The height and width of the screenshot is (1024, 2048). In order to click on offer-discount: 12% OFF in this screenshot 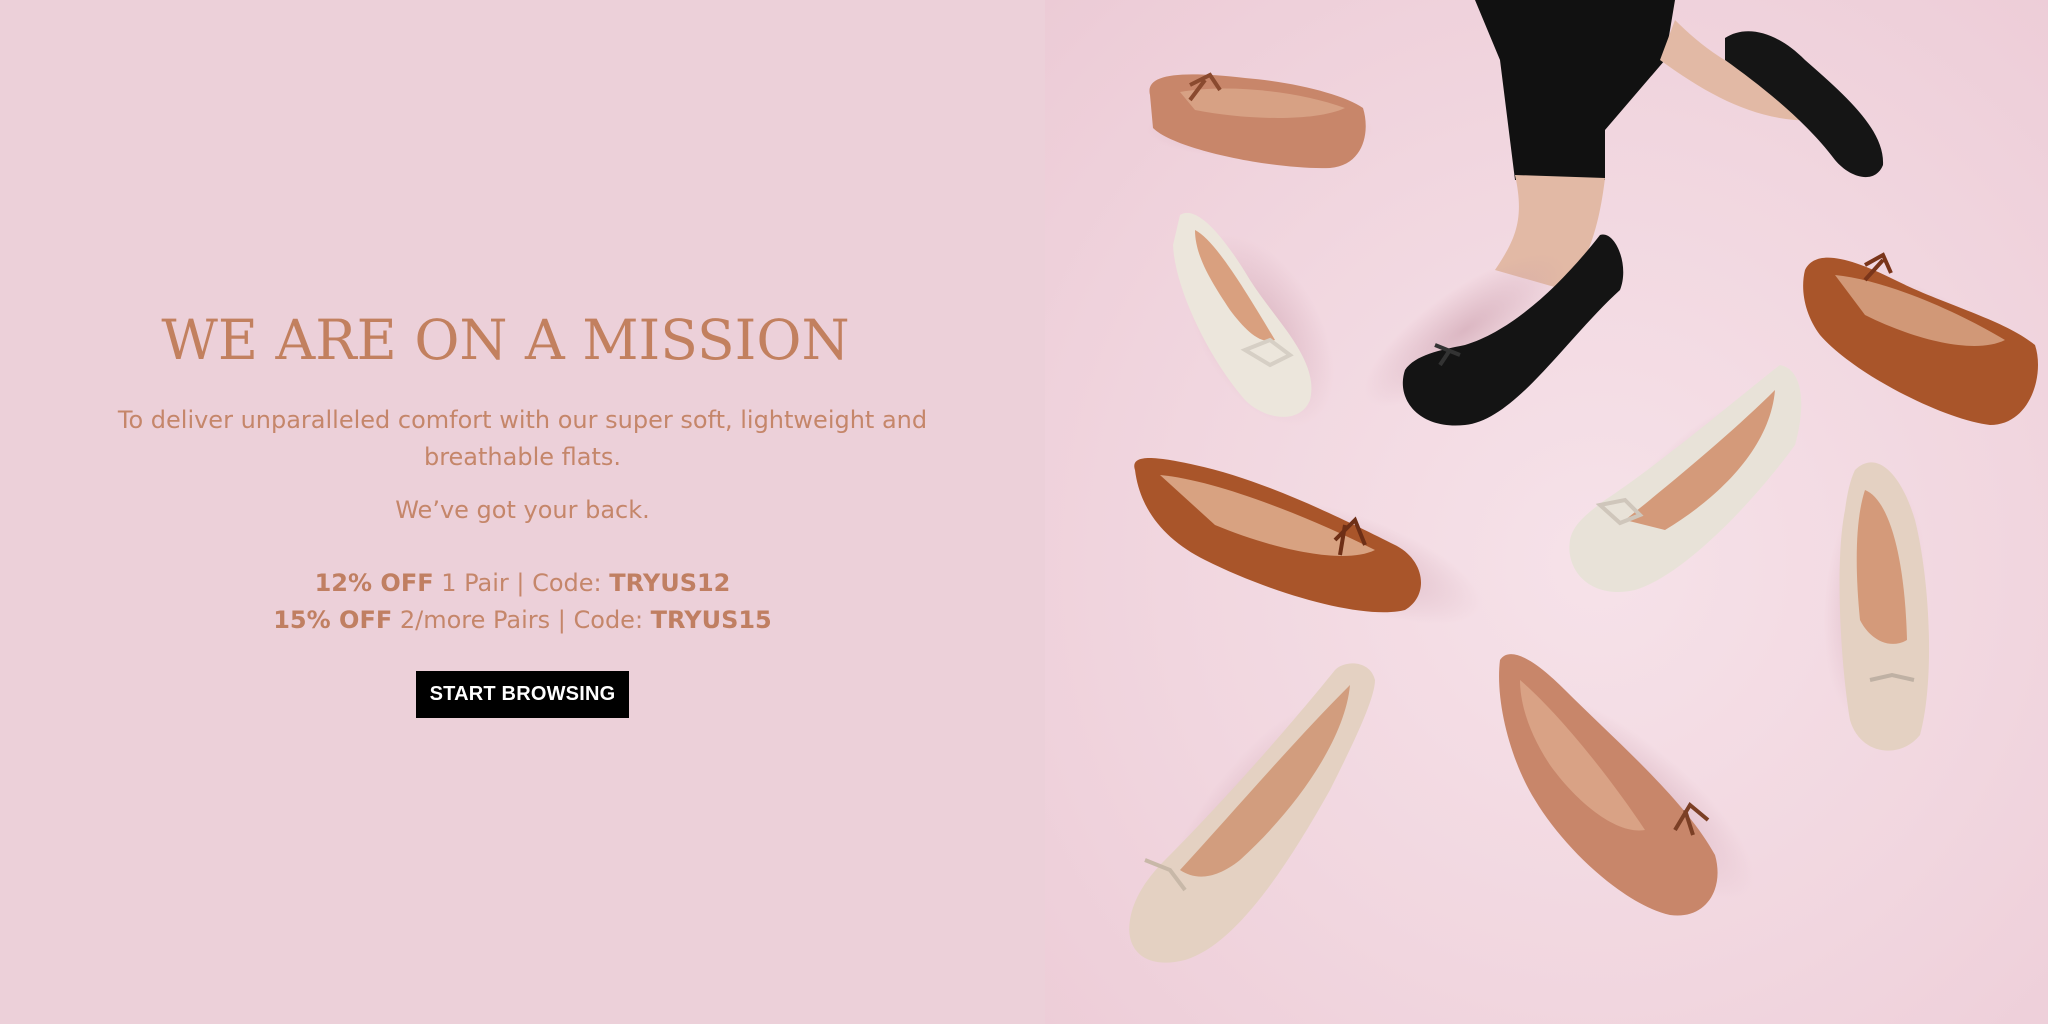, I will do `click(374, 583)`.